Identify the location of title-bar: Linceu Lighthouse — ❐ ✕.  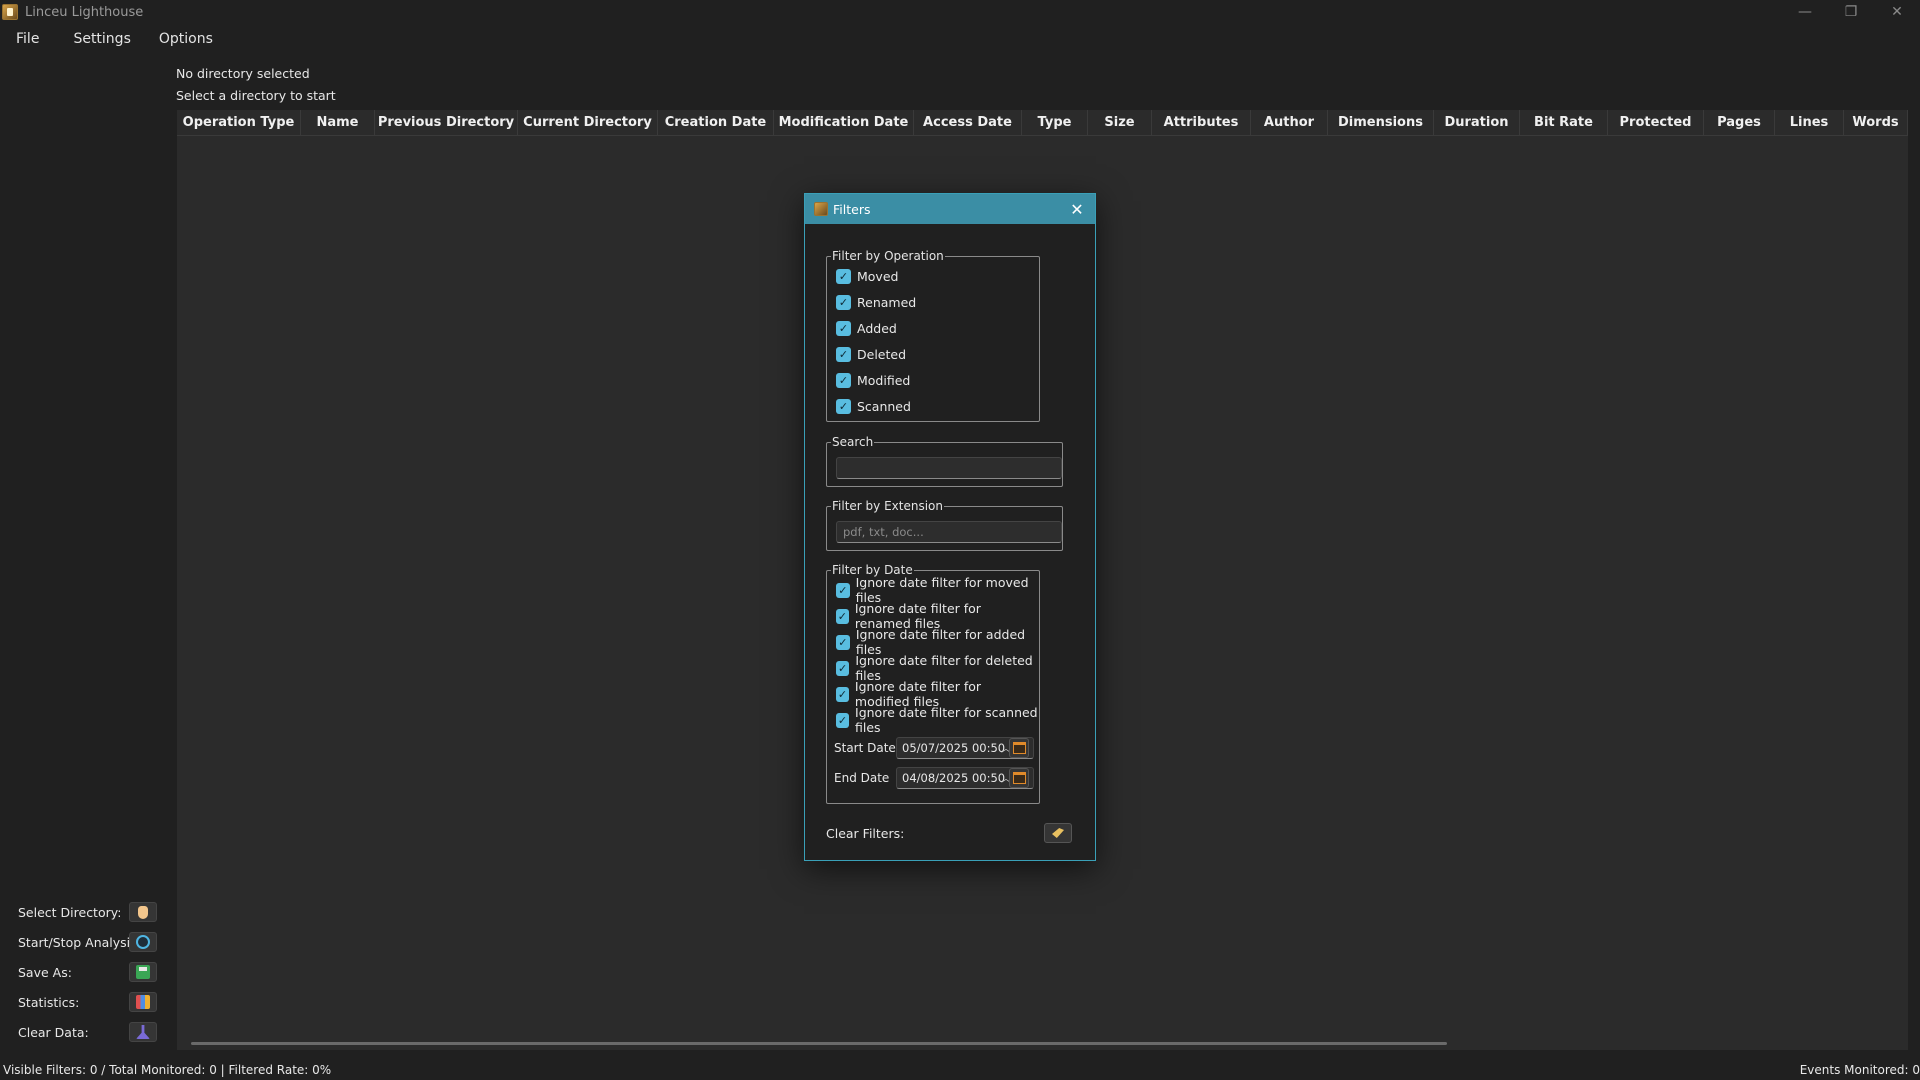
(960, 12).